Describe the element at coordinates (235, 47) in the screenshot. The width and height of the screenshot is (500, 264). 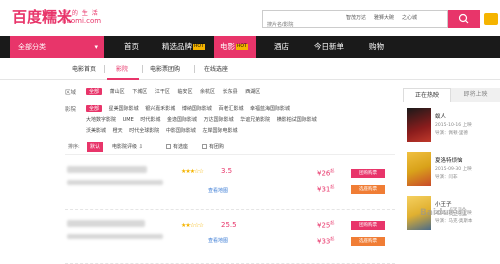
I see `nav-item-movies: 电影 HOT` at that location.